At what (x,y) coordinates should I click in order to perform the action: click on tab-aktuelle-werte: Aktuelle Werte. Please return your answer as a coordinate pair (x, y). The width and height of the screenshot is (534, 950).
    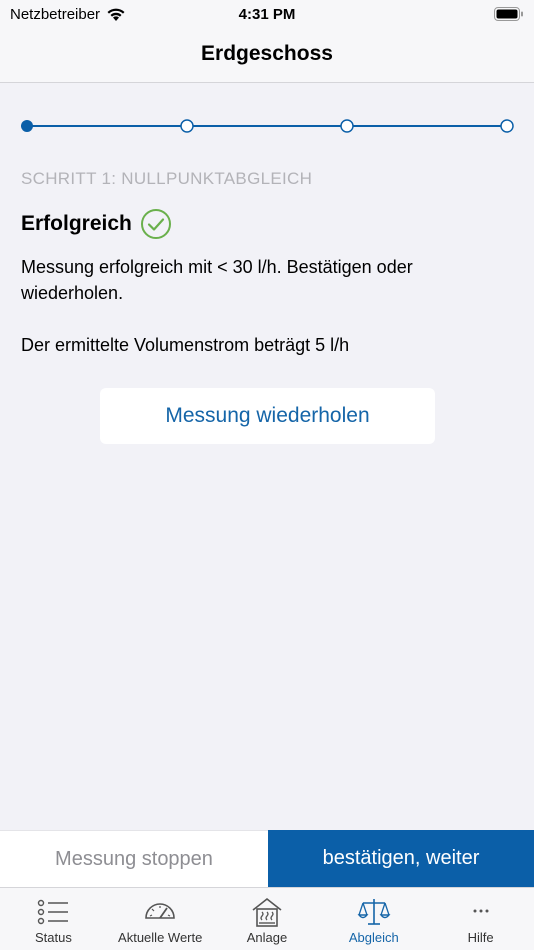
    Looking at the image, I should click on (160, 919).